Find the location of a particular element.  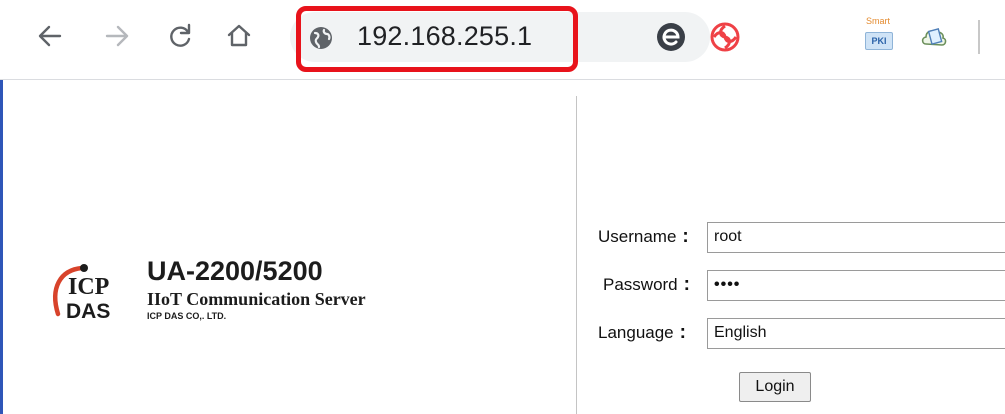

product-description: IIoT Communication Server is located at coordinates (256, 299).